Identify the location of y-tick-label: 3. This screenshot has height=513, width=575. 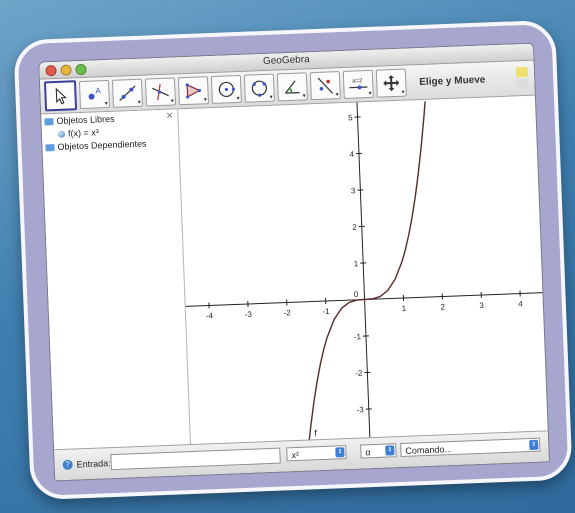
(353, 190).